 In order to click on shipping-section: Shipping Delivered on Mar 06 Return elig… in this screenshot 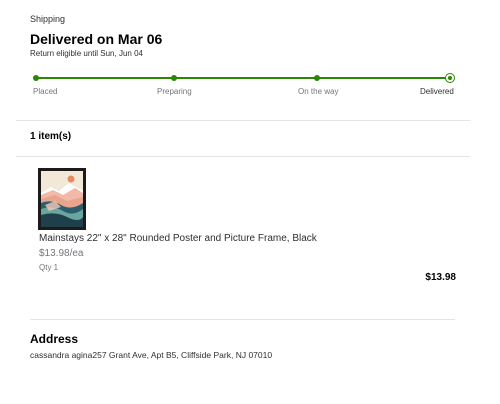, I will do `click(250, 36)`.